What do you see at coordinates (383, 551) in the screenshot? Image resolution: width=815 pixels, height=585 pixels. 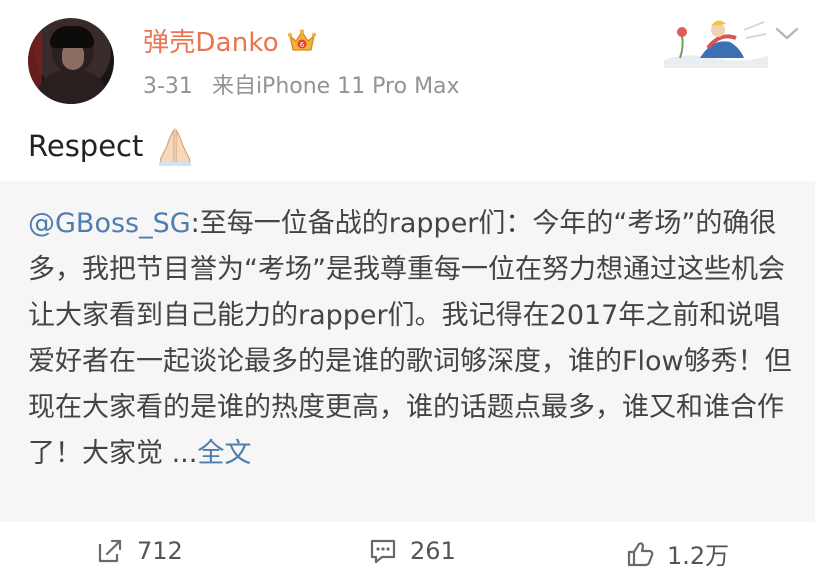 I see `comment-icon` at bounding box center [383, 551].